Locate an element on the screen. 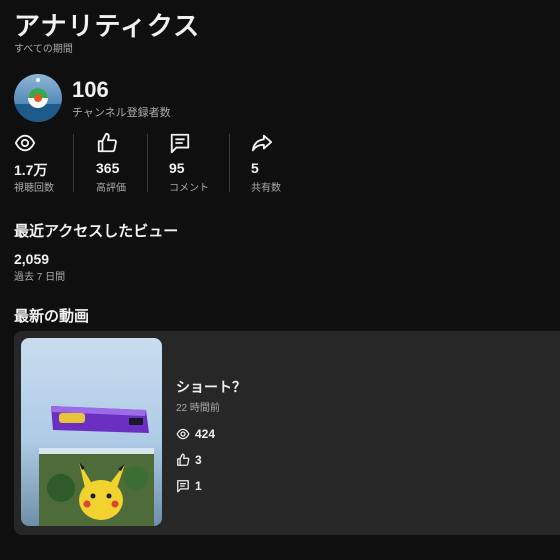 This screenshot has width=560, height=560. period-subtitle: すべての期間 is located at coordinates (43, 47).